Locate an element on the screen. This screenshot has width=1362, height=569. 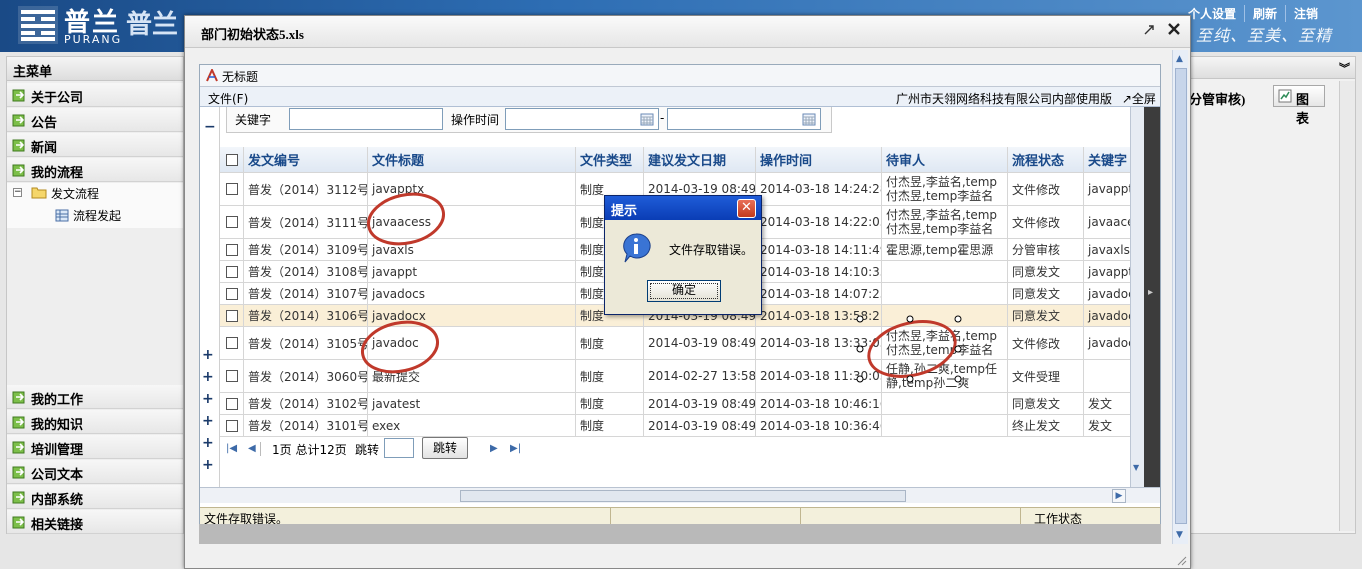
right-panel-scrollbar is located at coordinates (1347, 306).